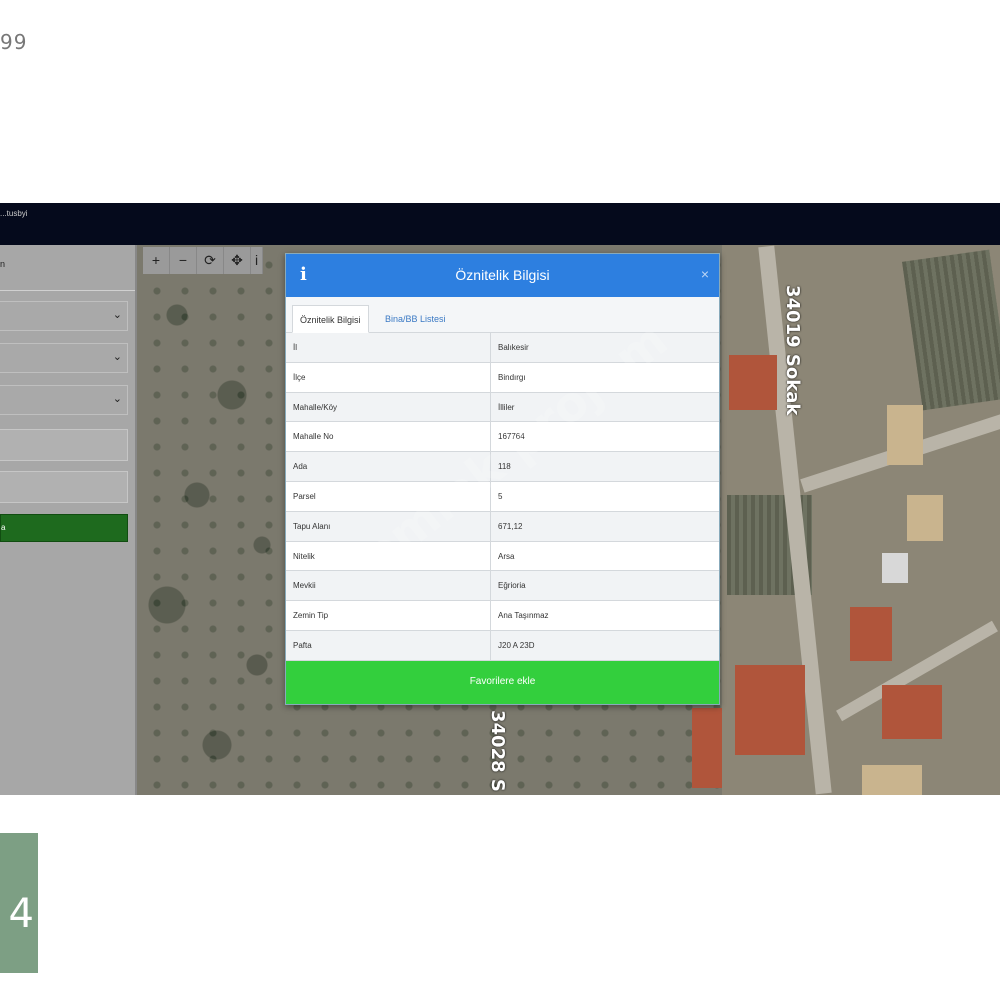 The image size is (1000, 1000). I want to click on row-value: Balıkesir, so click(513, 347).